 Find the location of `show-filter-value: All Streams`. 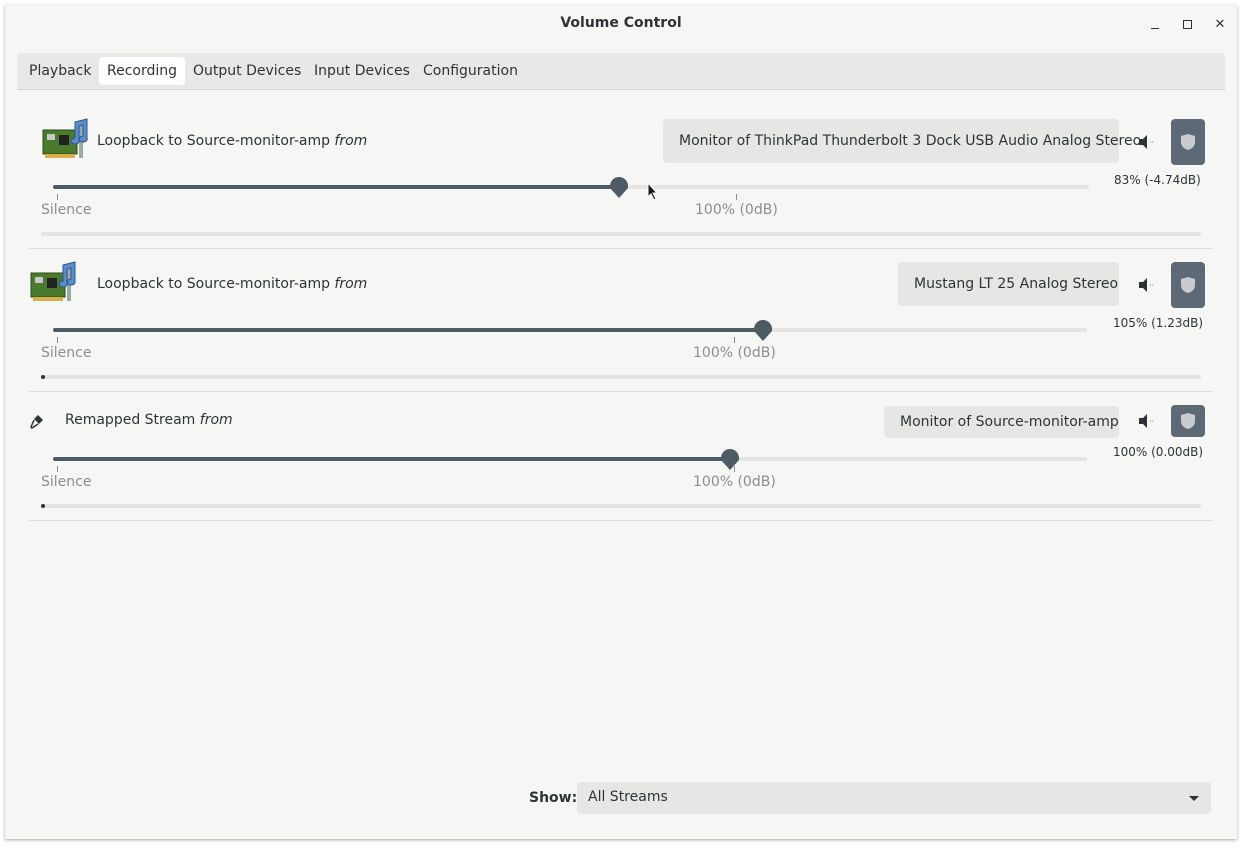

show-filter-value: All Streams is located at coordinates (628, 797).